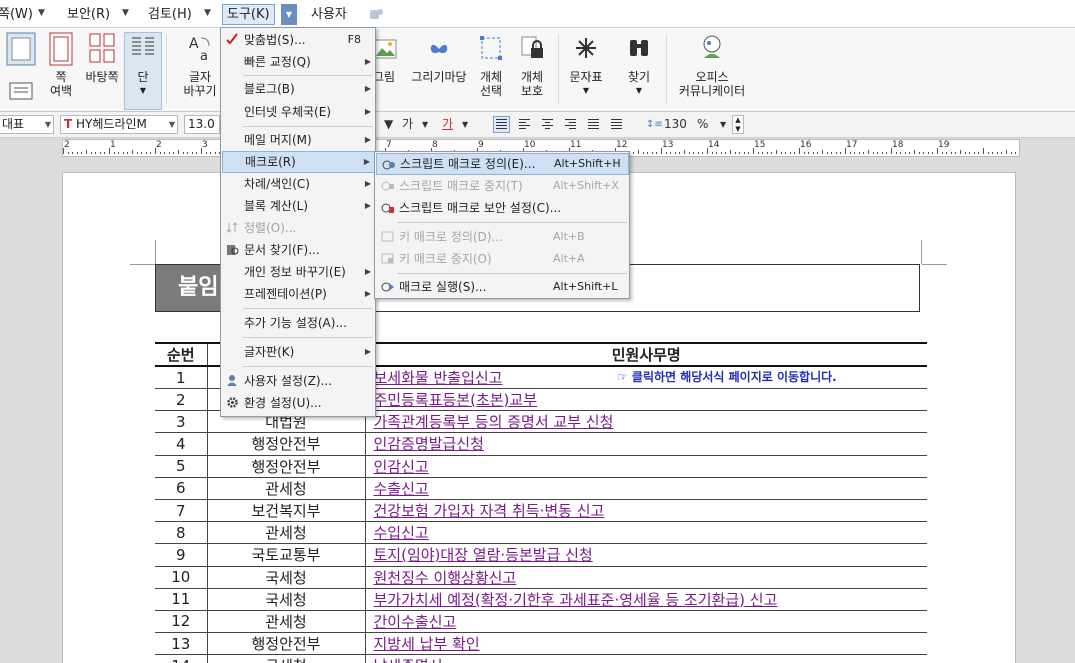  What do you see at coordinates (646, 555) in the screenshot?
I see `row-civil-affair-link: 토지(임야)대장 열람·등본발급 신청` at bounding box center [646, 555].